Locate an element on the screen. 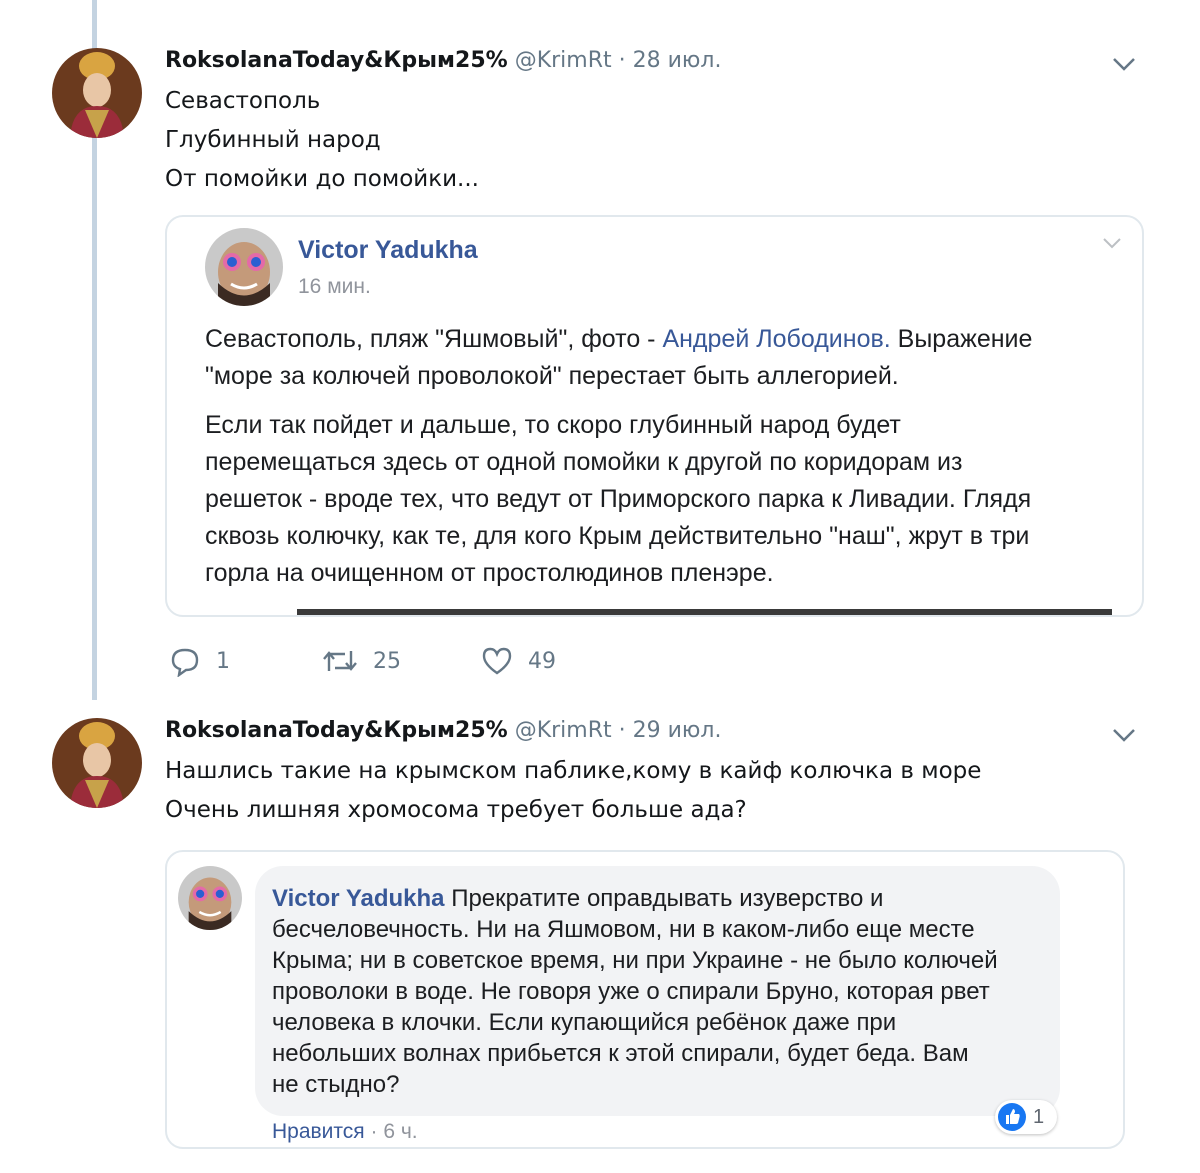 The width and height of the screenshot is (1200, 1173). like-count: 49 is located at coordinates (542, 661).